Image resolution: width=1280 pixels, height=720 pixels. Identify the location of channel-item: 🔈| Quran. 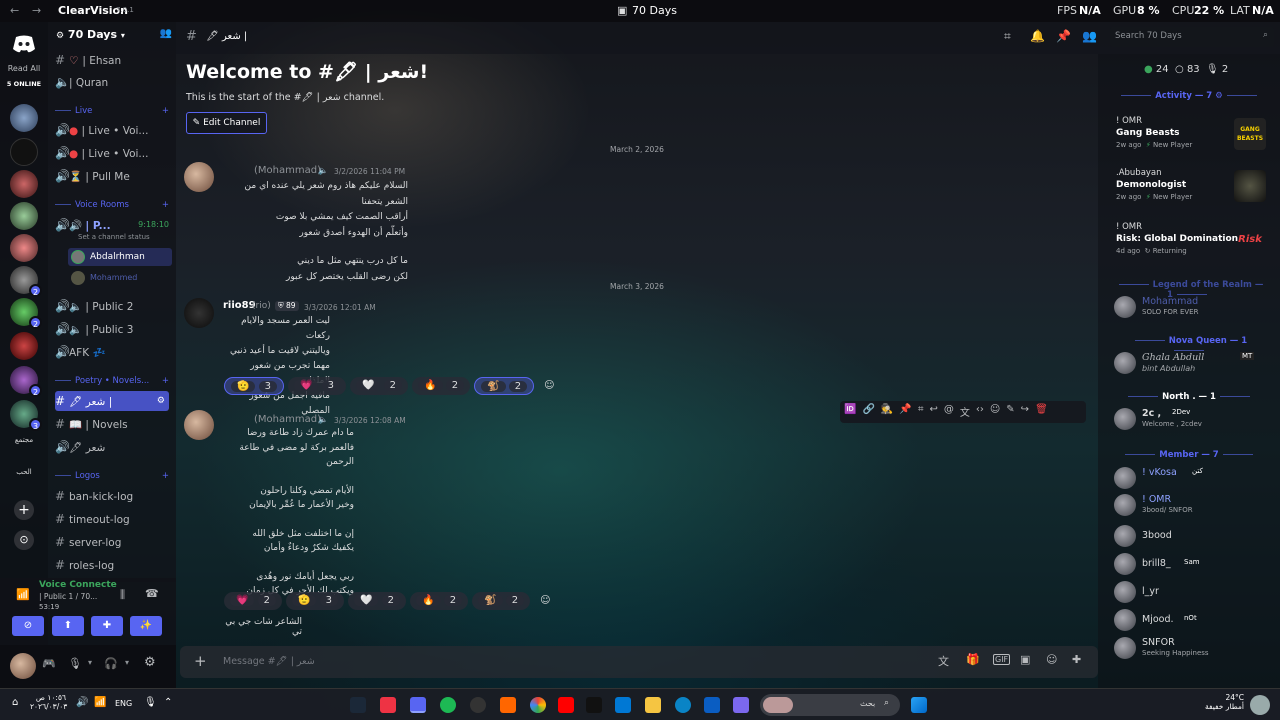
(112, 82).